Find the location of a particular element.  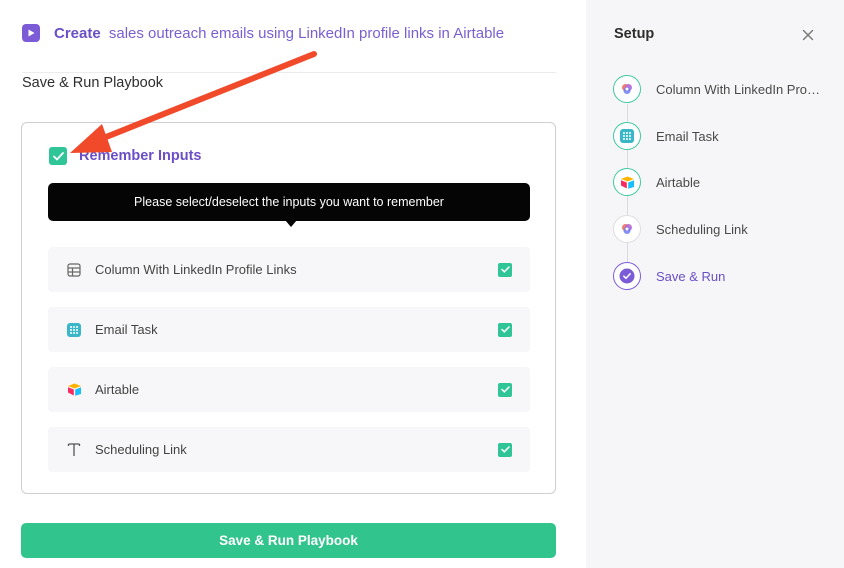

create-word: Create is located at coordinates (77, 33).